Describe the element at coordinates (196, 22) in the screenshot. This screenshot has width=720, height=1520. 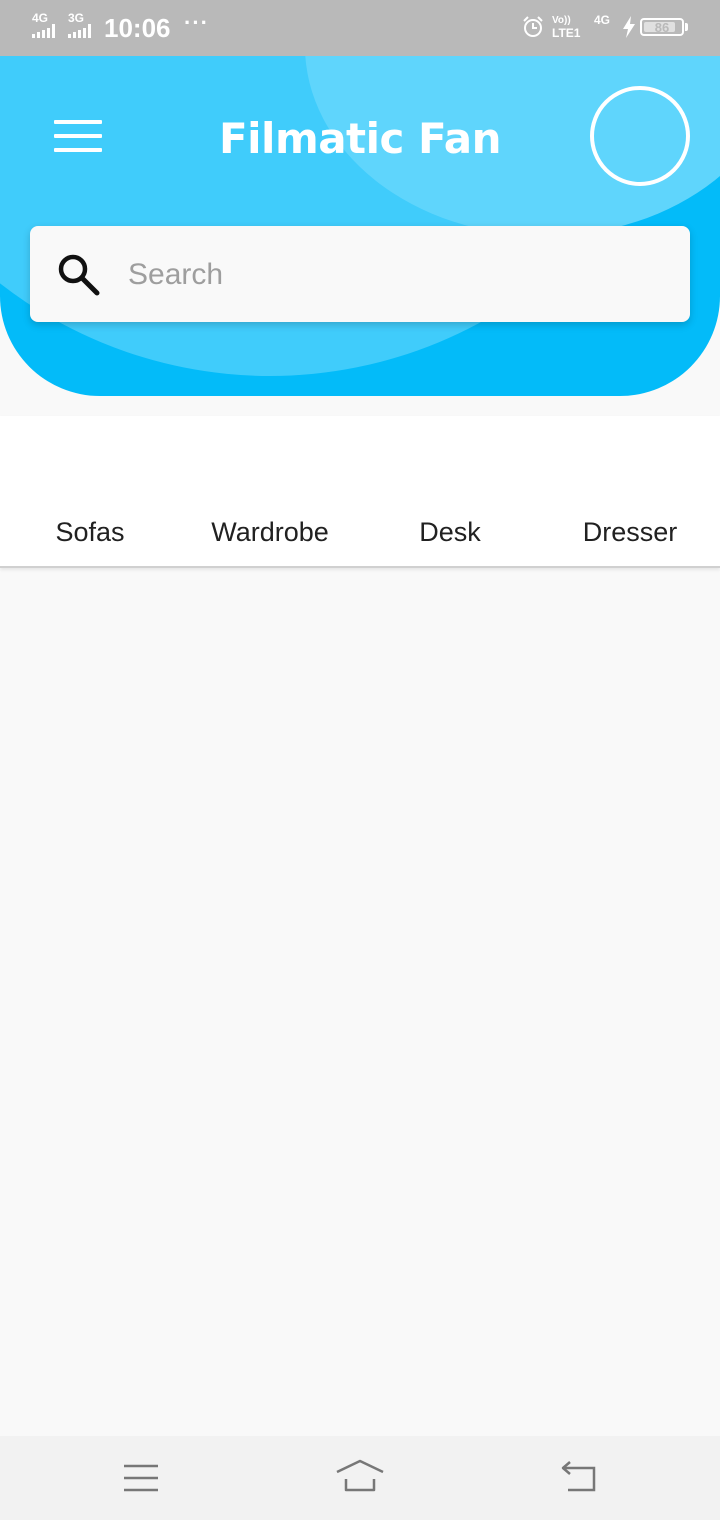
I see `more-notifications-icon: ···` at that location.